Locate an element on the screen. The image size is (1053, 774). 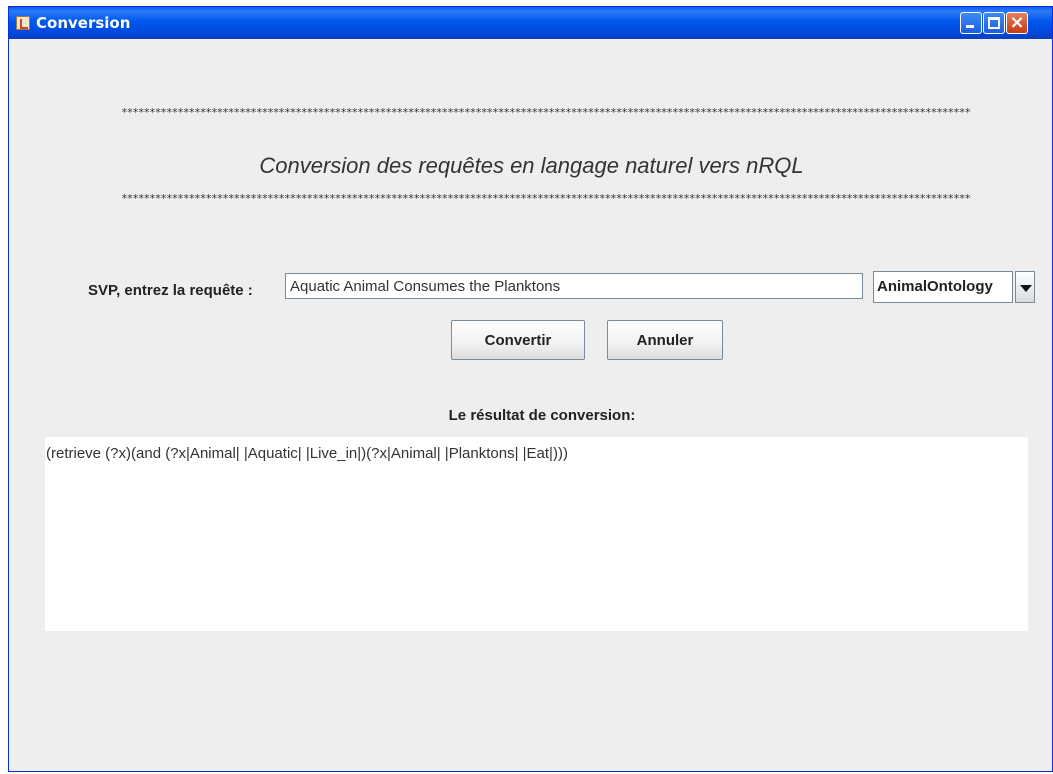
maximize-icon is located at coordinates (994, 23).